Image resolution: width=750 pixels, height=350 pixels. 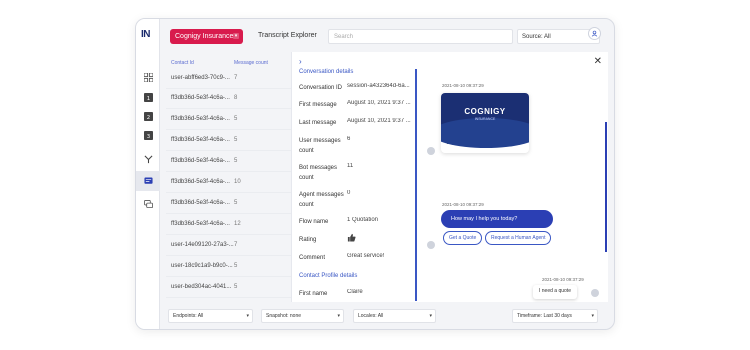 What do you see at coordinates (355, 292) in the screenshot?
I see `field-value: Claire` at bounding box center [355, 292].